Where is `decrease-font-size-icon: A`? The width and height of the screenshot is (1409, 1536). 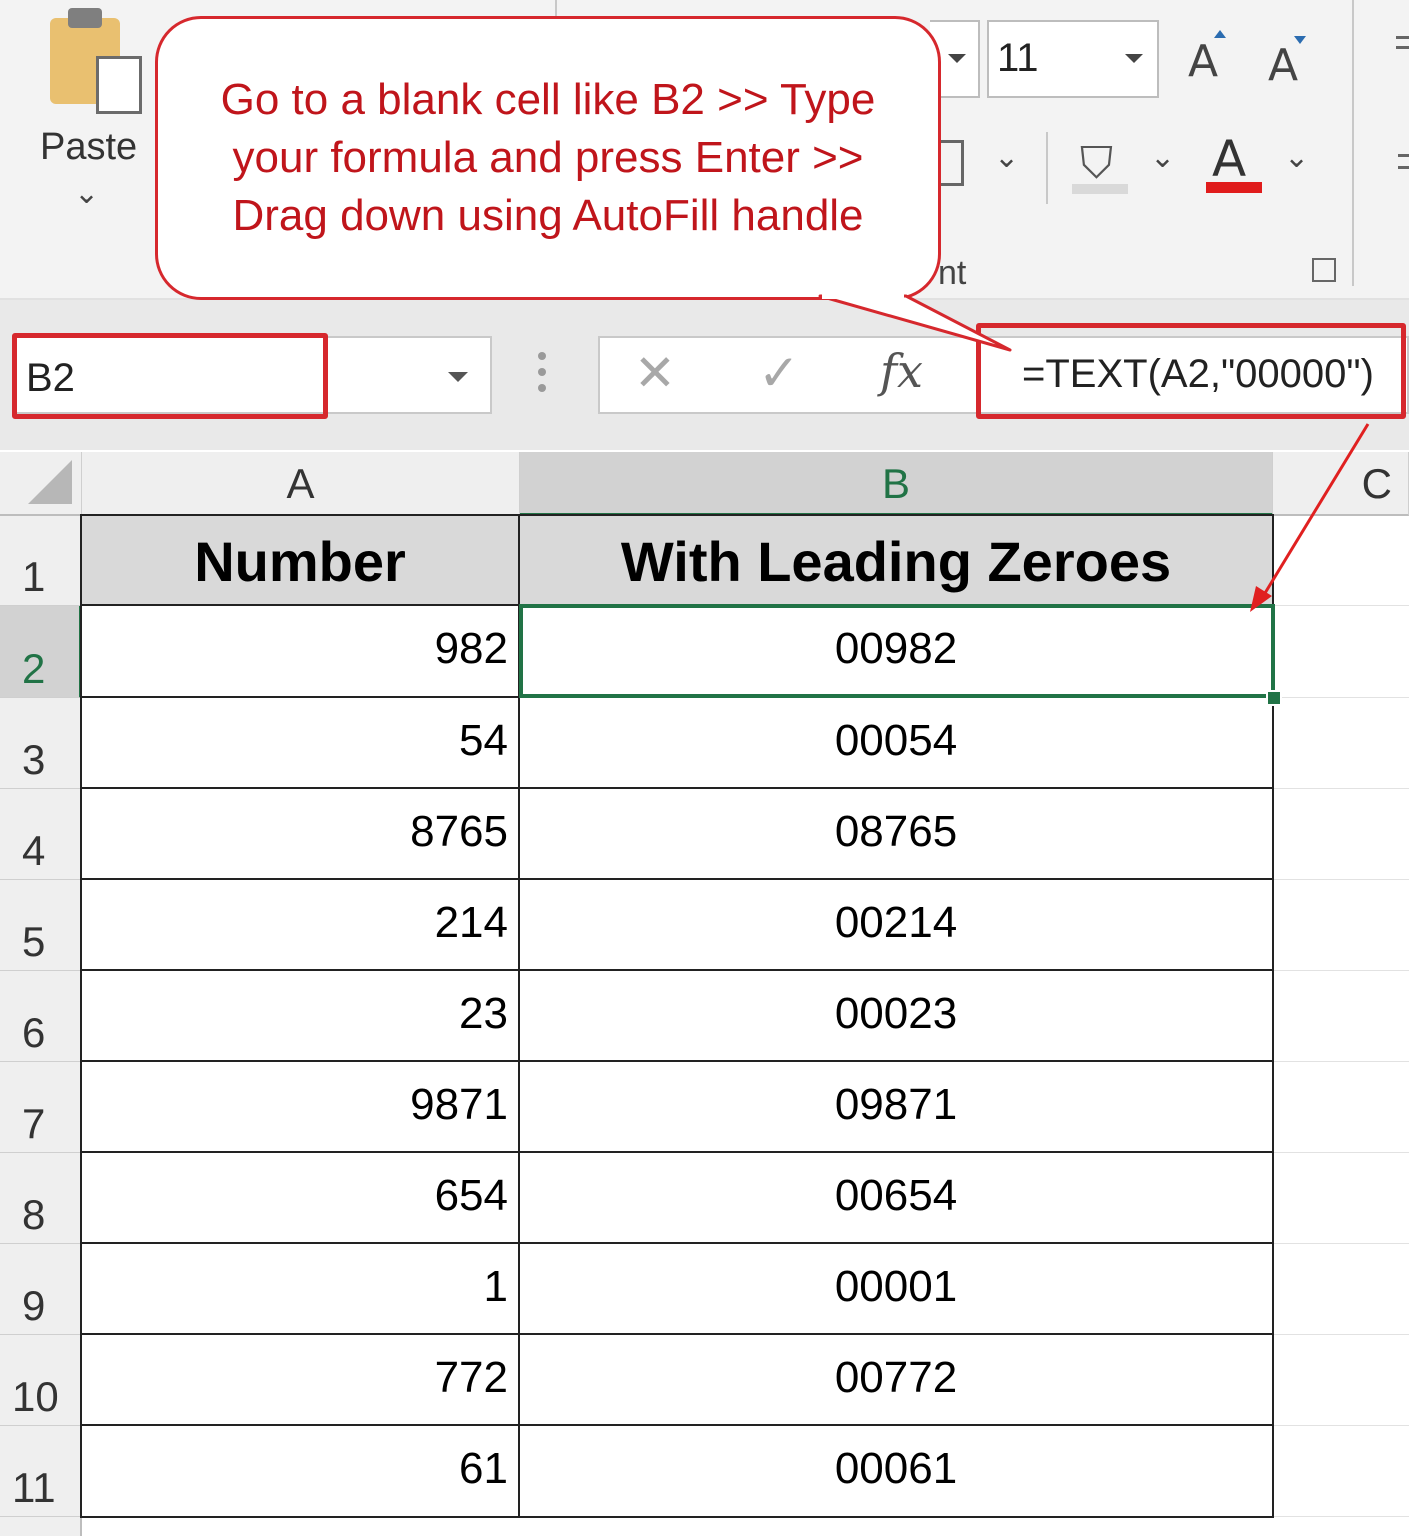 decrease-font-size-icon: A is located at coordinates (1283, 65).